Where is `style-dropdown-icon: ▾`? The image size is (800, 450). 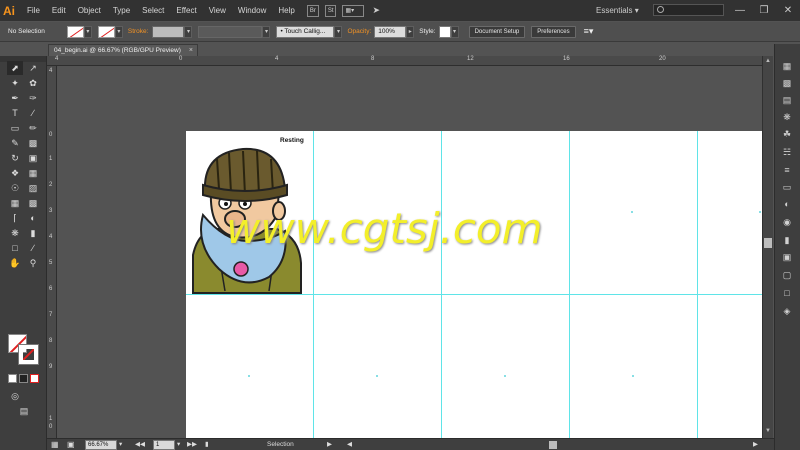
style-dropdown-icon: ▾ is located at coordinates (454, 31).